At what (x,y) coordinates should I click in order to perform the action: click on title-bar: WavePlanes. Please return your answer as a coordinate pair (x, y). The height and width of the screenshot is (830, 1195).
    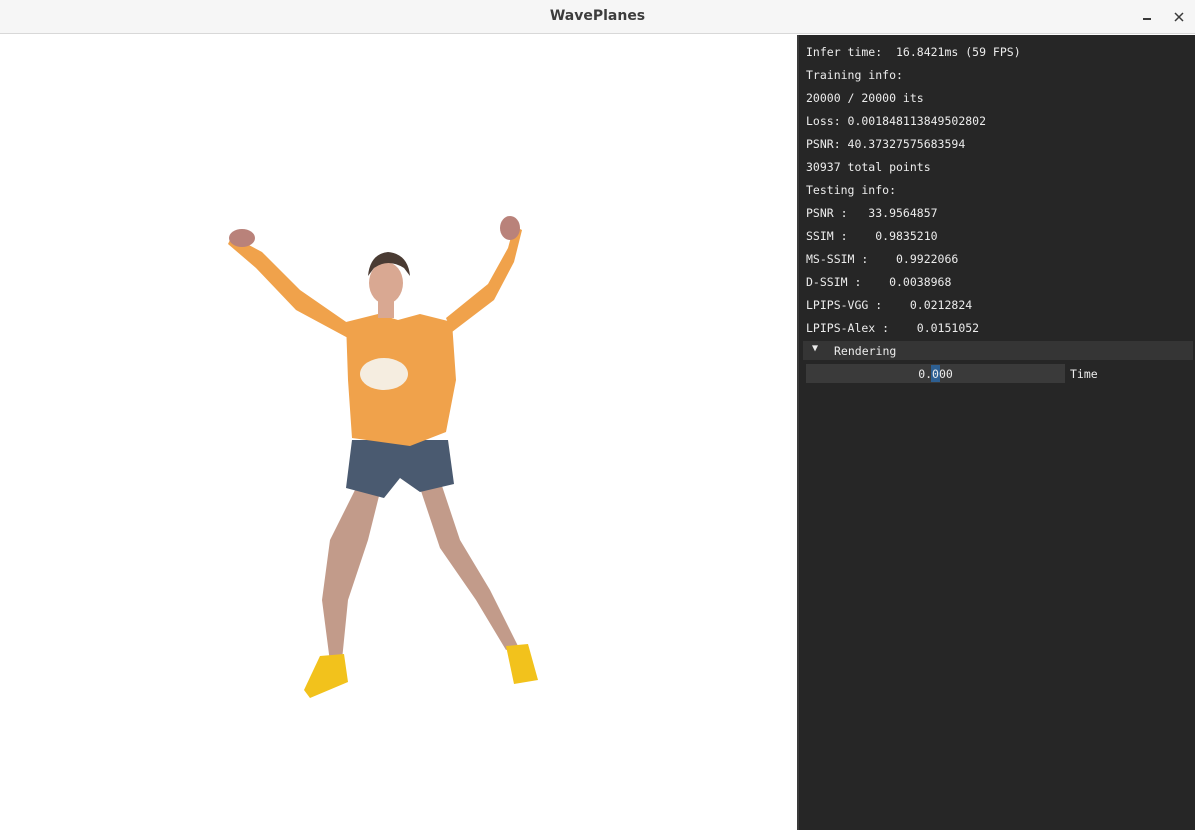
    Looking at the image, I should click on (597, 17).